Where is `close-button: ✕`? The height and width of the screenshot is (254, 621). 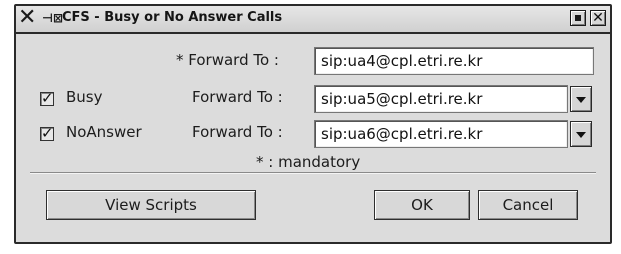 close-button: ✕ is located at coordinates (598, 18).